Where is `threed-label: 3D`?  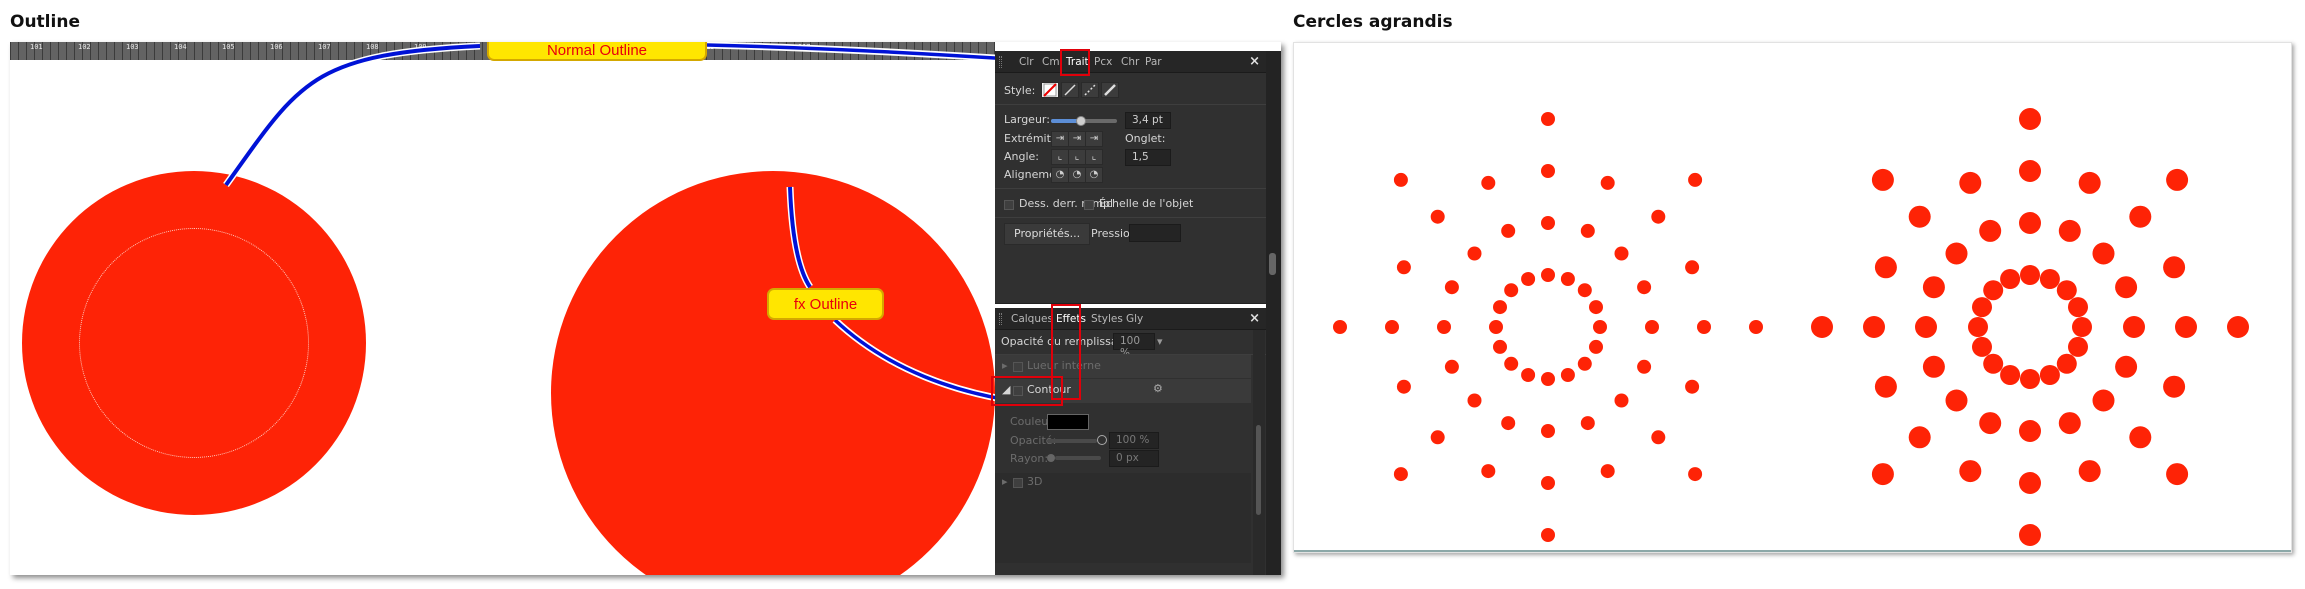 threed-label: 3D is located at coordinates (1035, 481).